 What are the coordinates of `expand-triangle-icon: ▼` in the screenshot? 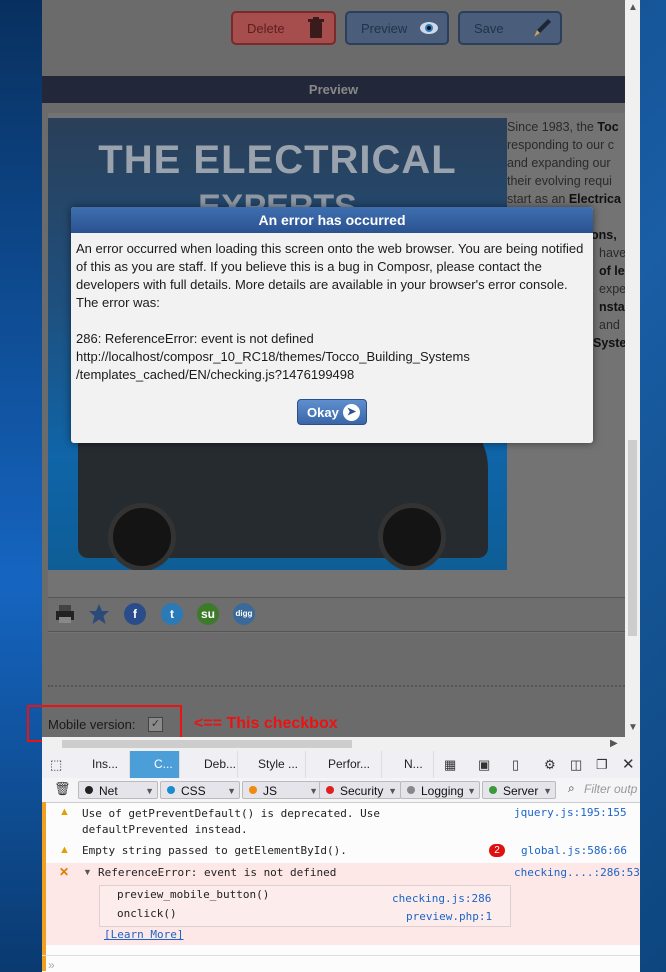 It's located at (87, 872).